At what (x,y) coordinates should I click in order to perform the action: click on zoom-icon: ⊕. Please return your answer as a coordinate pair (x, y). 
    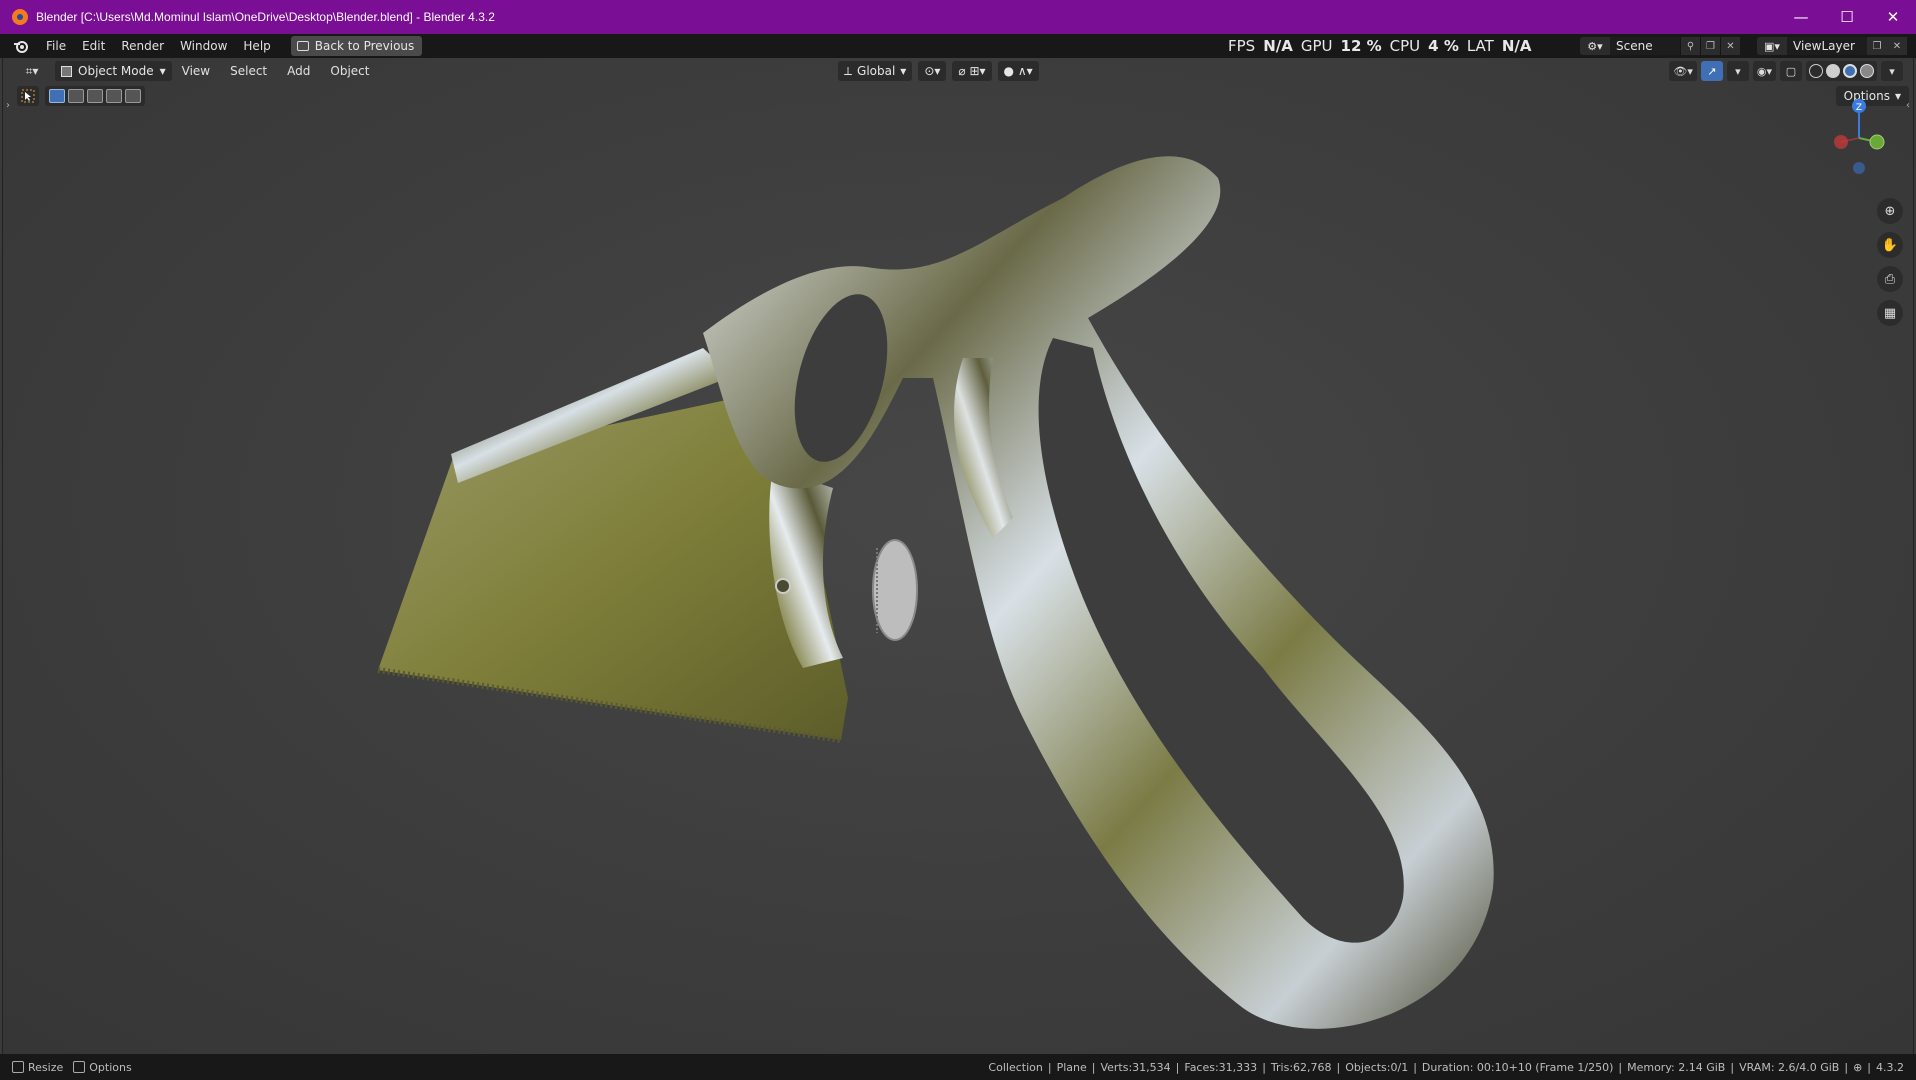
    Looking at the image, I should click on (1890, 211).